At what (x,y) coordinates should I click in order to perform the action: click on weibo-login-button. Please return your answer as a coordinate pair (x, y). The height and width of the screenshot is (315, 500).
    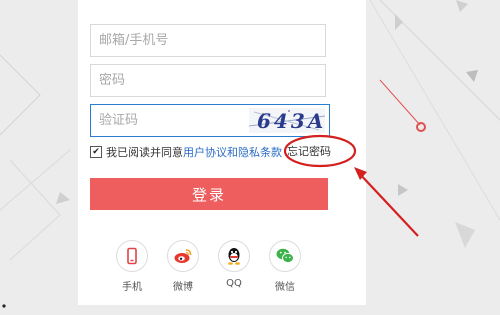
    Looking at the image, I should click on (183, 256).